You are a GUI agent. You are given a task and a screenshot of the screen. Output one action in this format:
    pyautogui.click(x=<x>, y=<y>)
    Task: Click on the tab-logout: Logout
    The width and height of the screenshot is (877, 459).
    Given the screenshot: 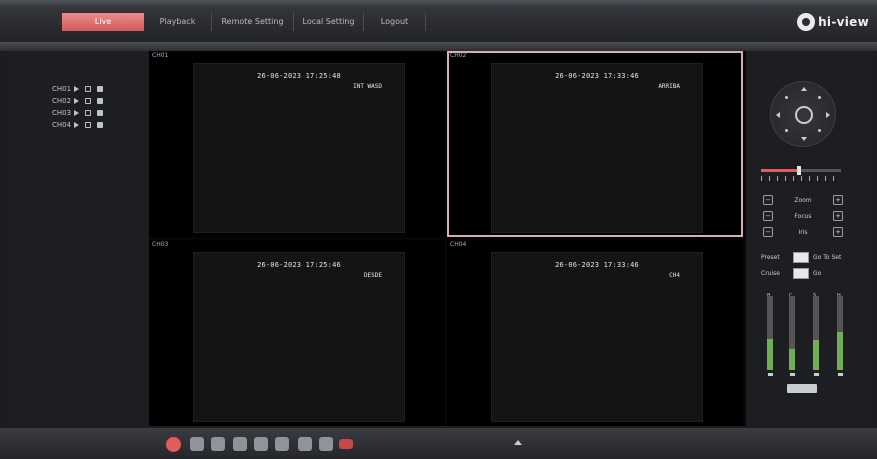 What is the action you would take?
    pyautogui.click(x=395, y=22)
    